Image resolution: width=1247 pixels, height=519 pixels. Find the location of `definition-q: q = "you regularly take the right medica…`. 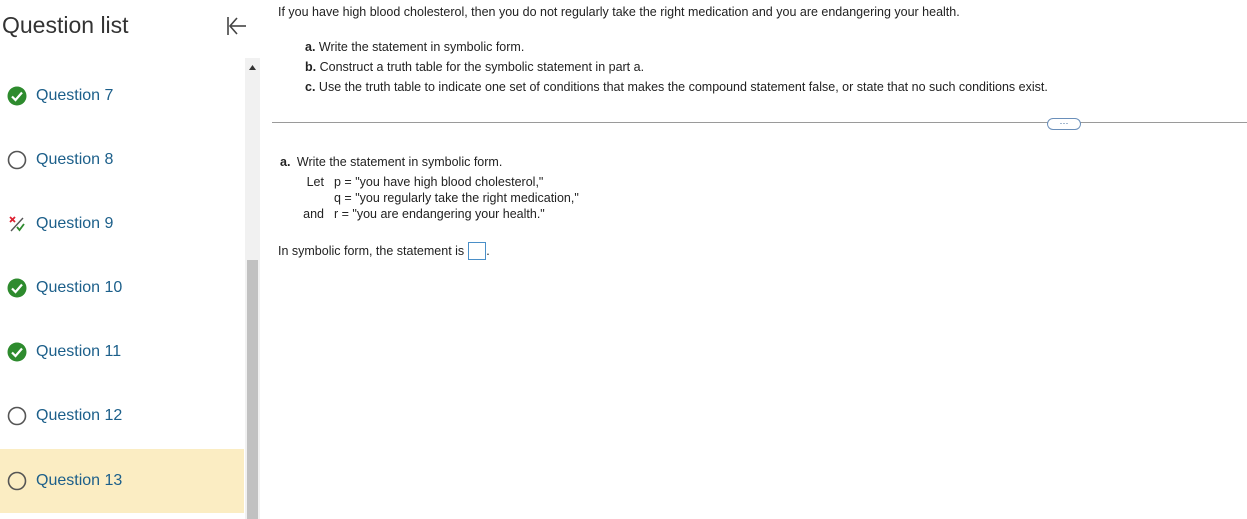

definition-q: q = "you regularly take the right medica… is located at coordinates (456, 198).